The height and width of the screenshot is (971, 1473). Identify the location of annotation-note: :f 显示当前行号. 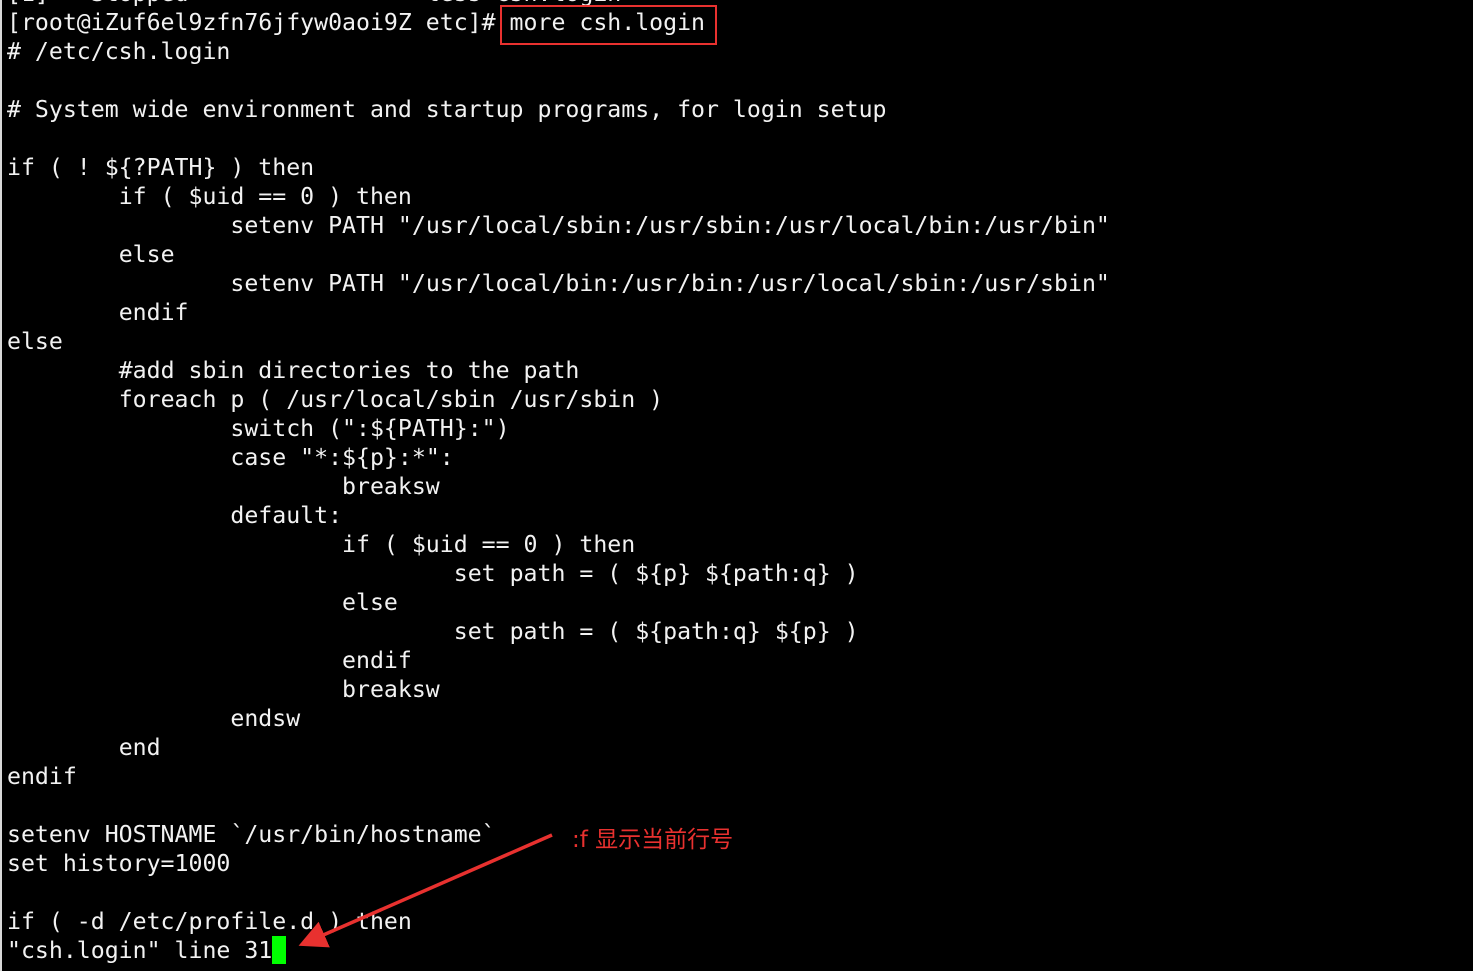
(653, 840).